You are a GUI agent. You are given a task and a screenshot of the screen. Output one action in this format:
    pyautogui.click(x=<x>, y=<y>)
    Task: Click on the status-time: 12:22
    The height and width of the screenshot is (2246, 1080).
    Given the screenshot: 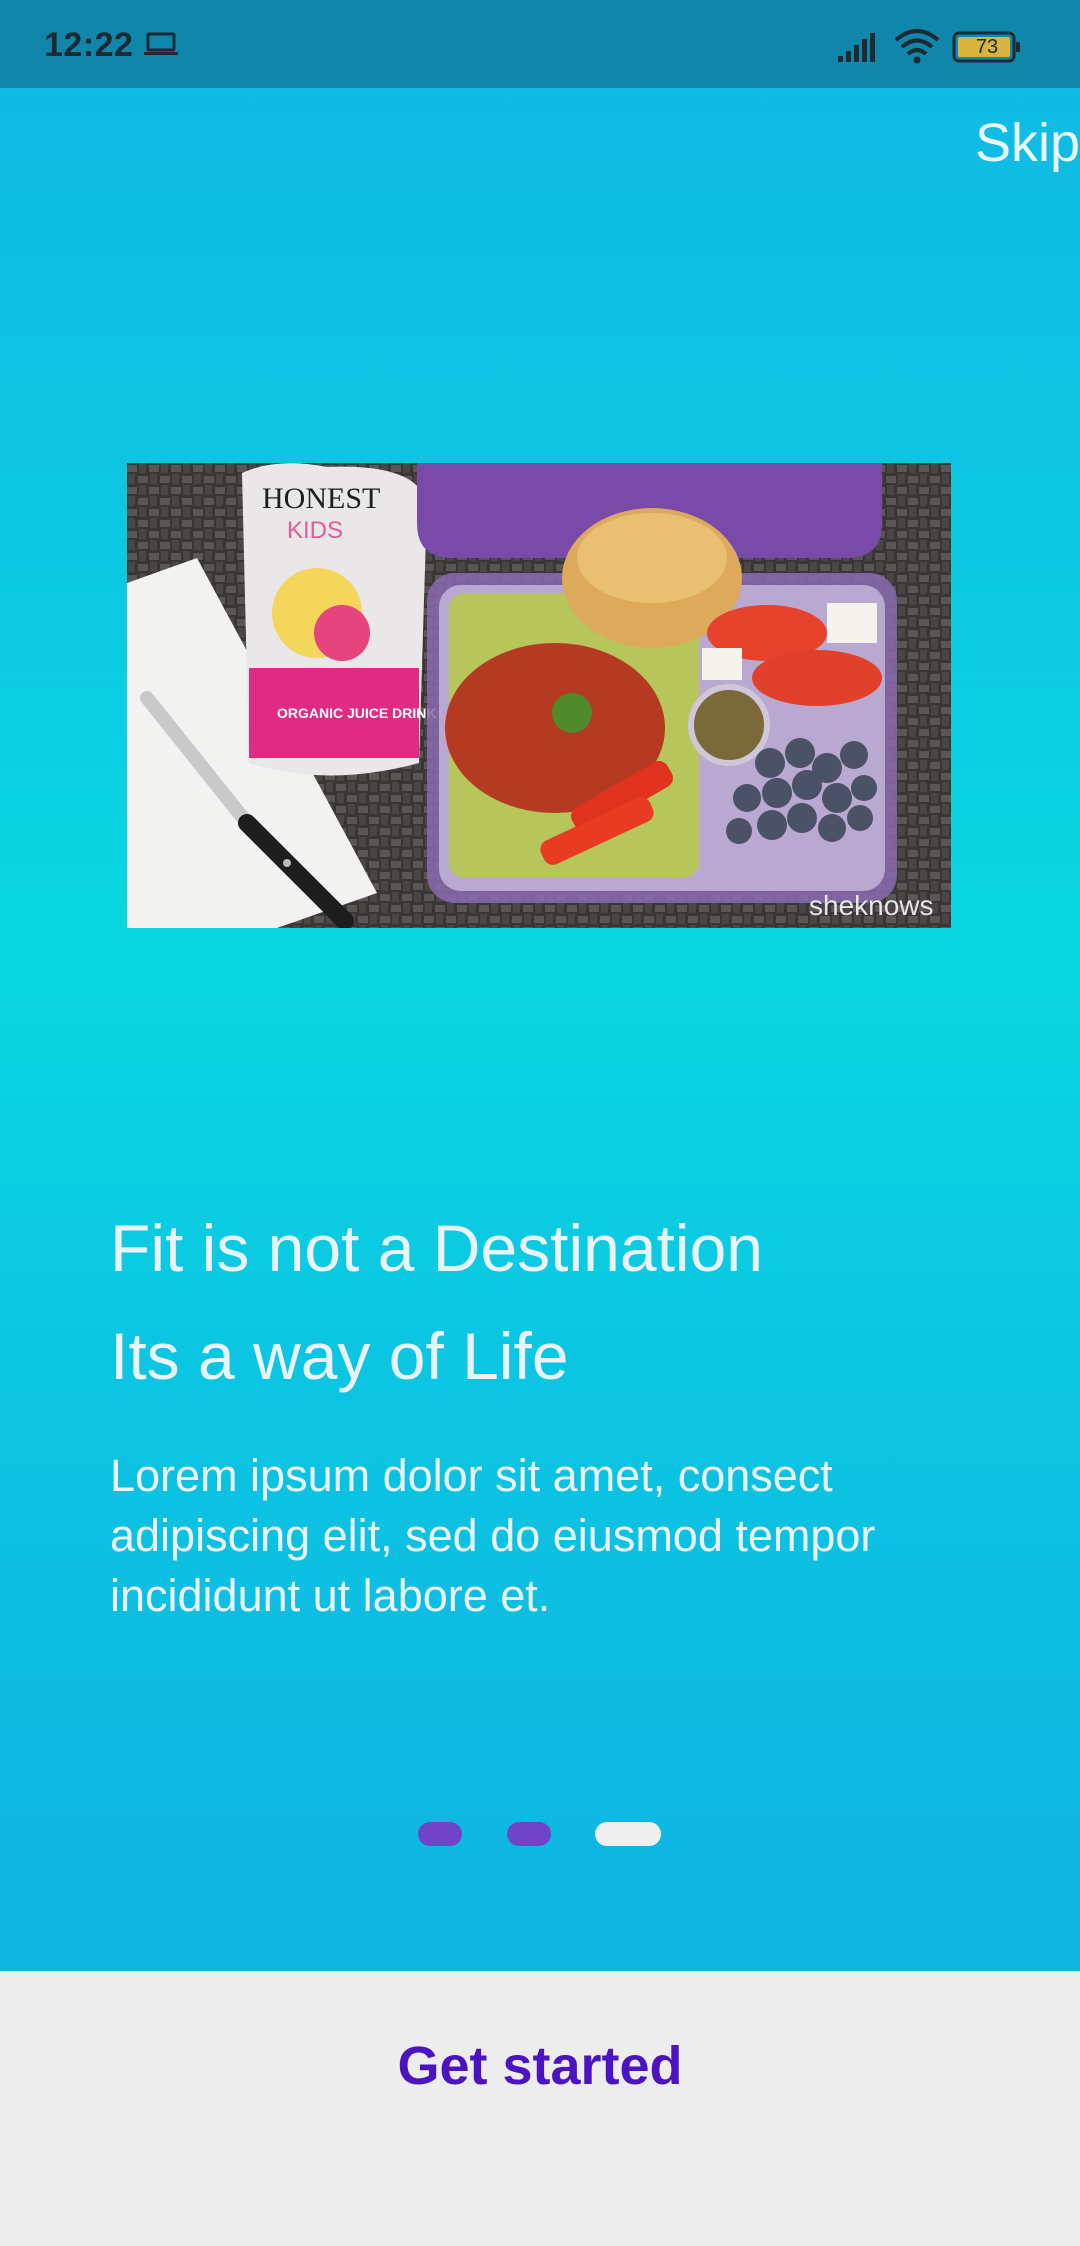 What is the action you would take?
    pyautogui.click(x=89, y=45)
    